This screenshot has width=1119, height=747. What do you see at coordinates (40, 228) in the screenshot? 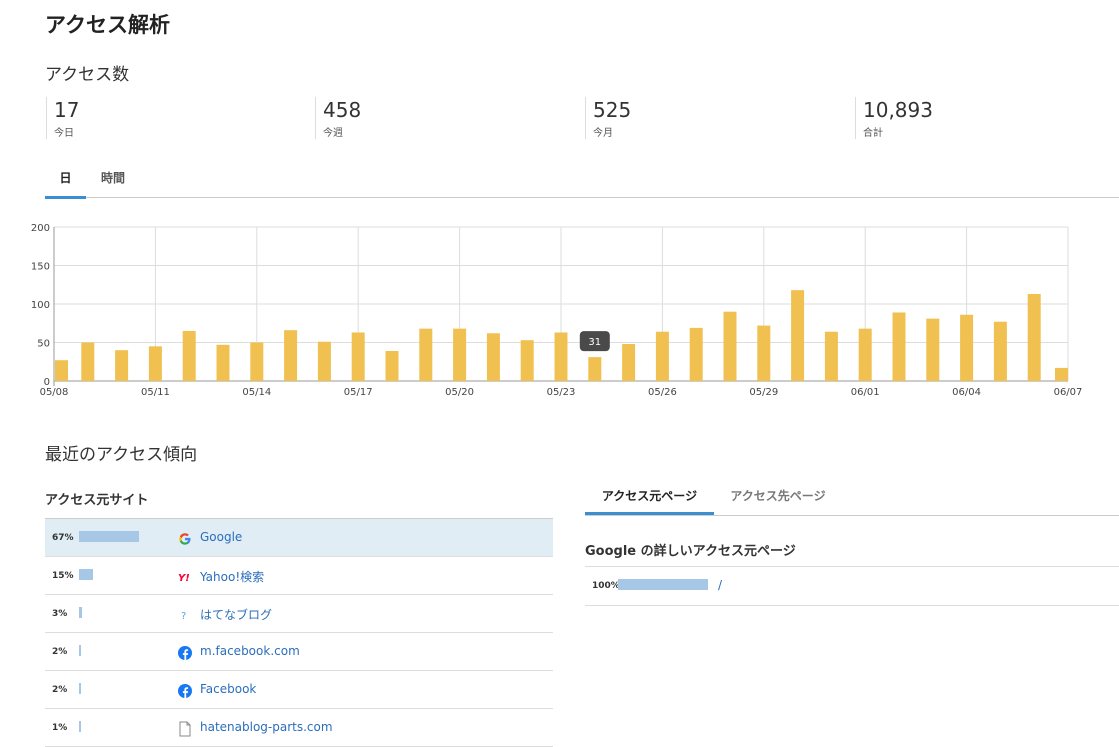
I see `y-tick-label: 200` at bounding box center [40, 228].